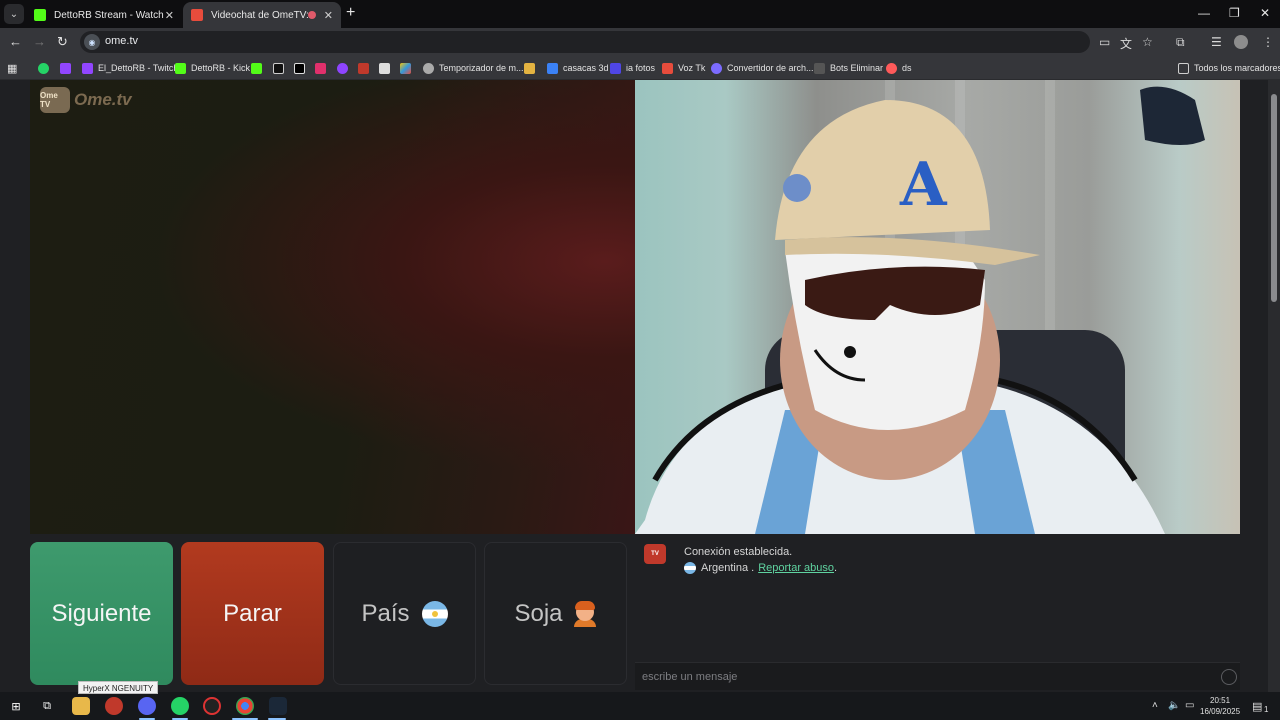 The width and height of the screenshot is (1280, 720). What do you see at coordinates (62, 42) in the screenshot?
I see `reload-icon: ↻` at bounding box center [62, 42].